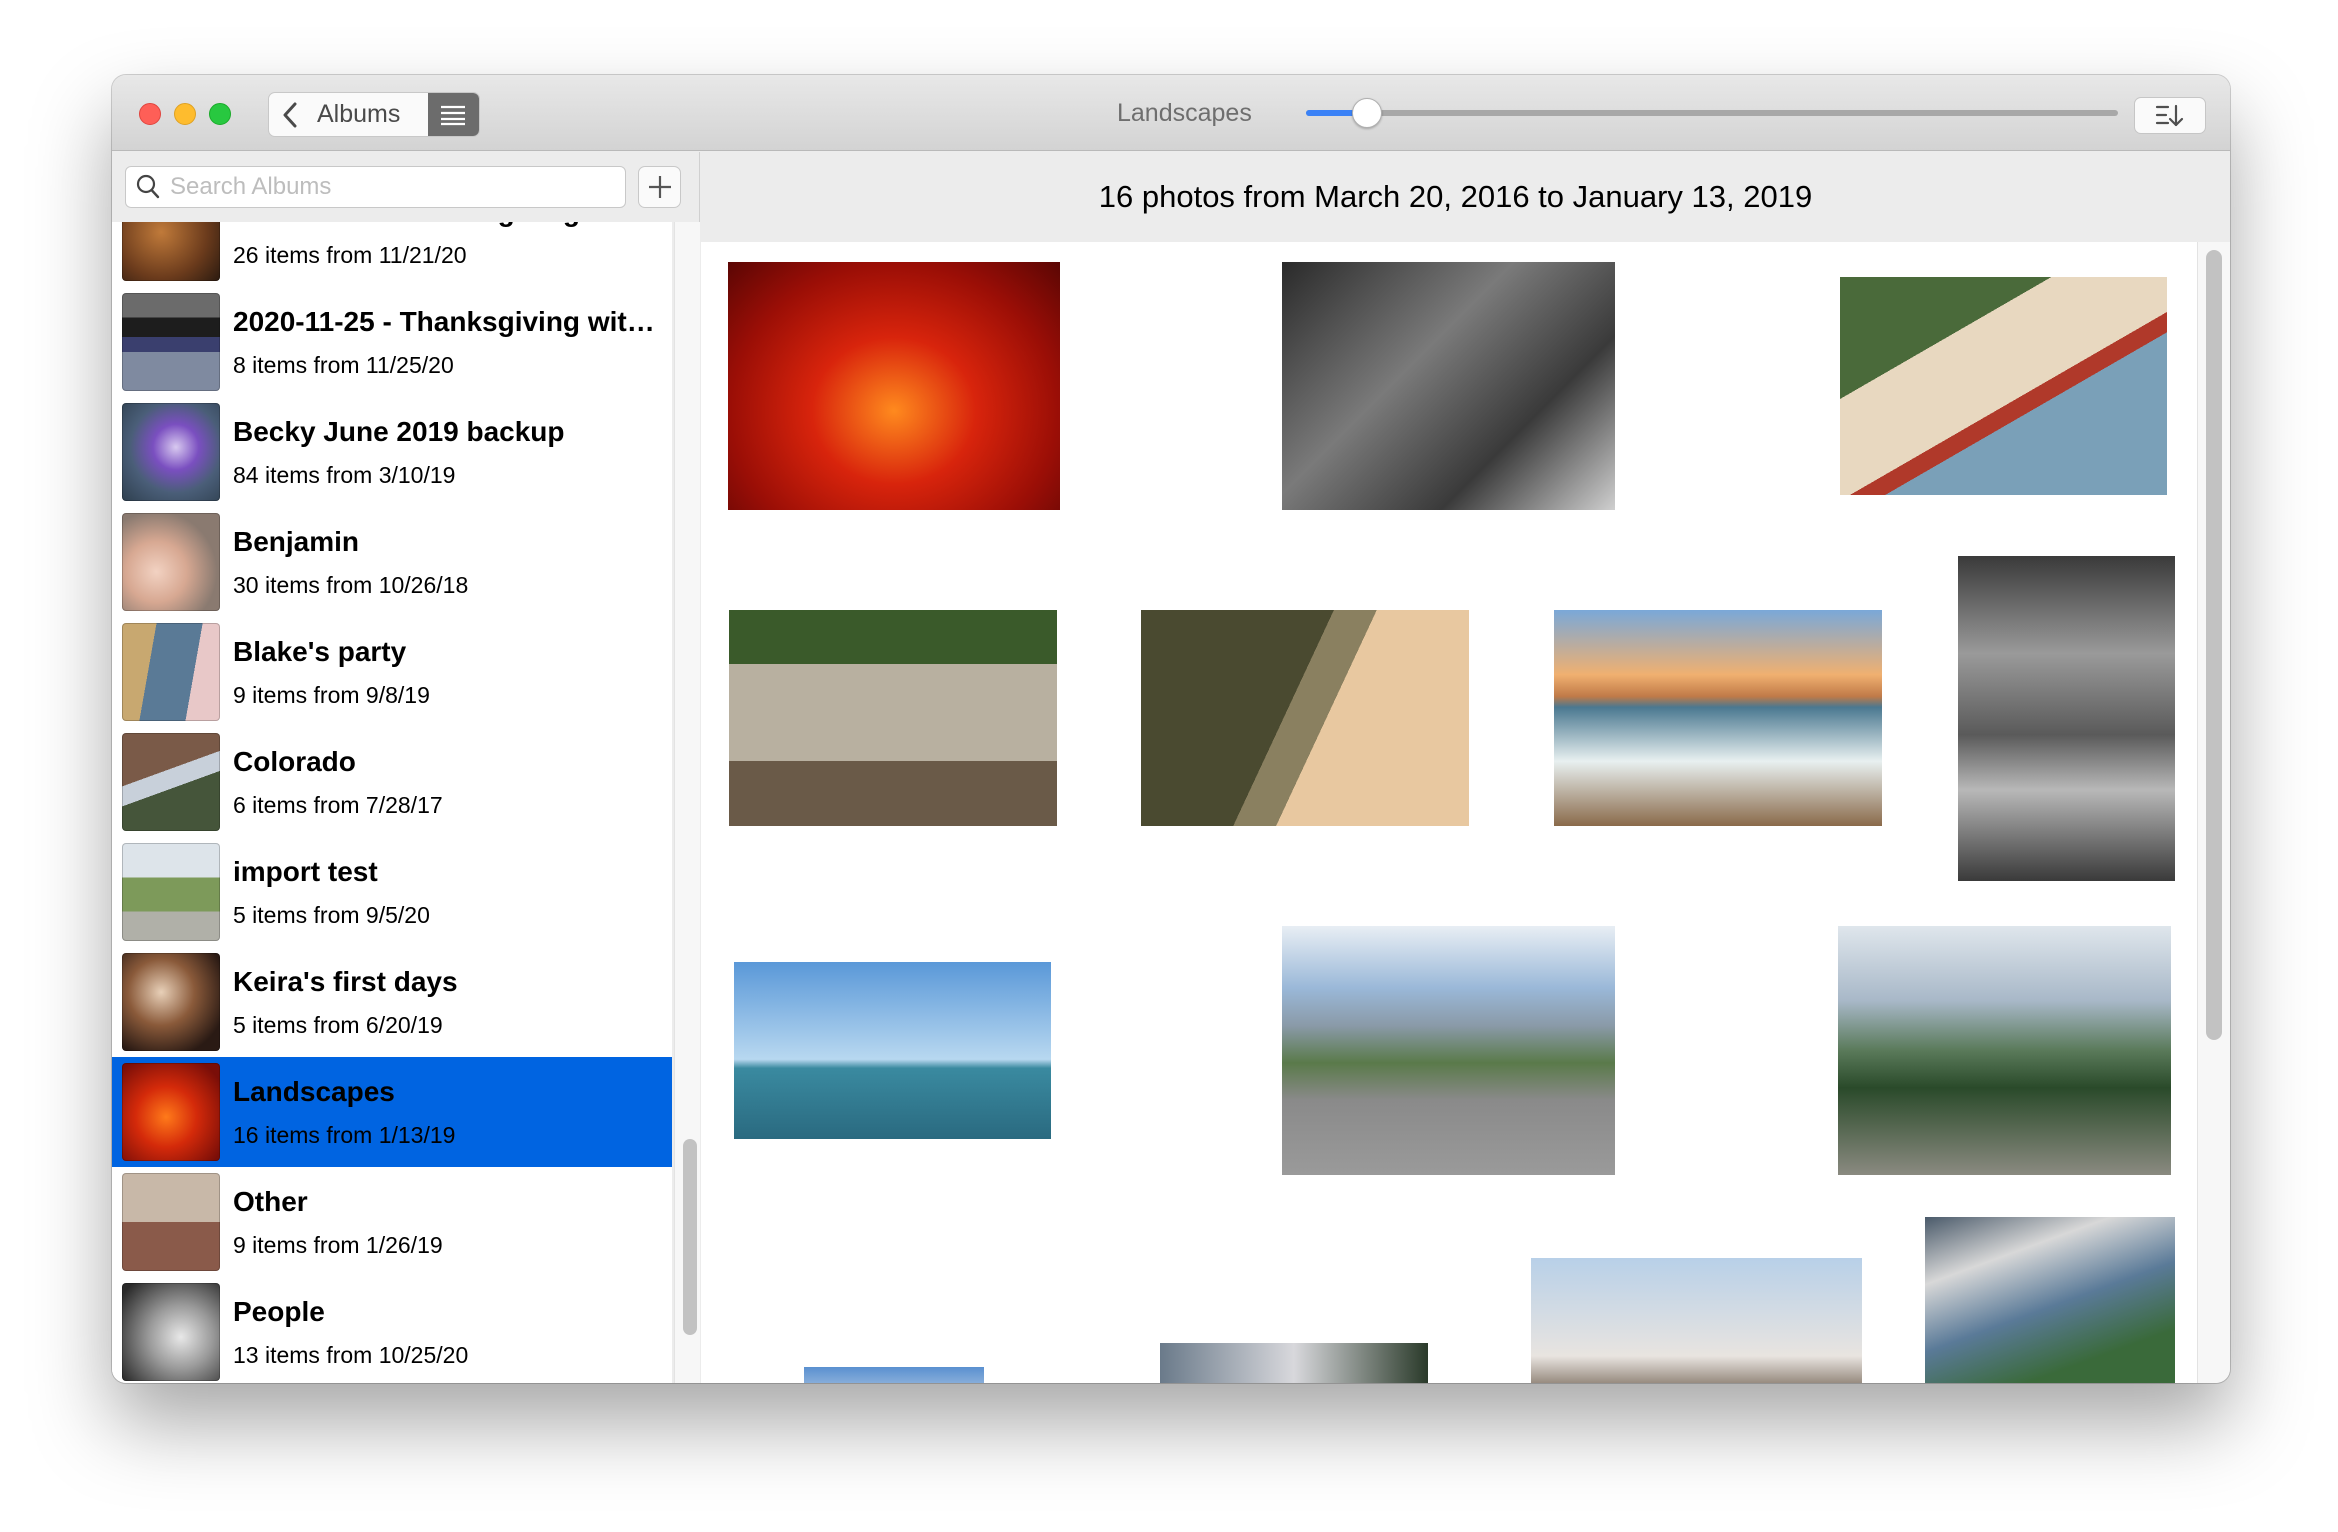  Describe the element at coordinates (344, 475) in the screenshot. I see `album-subtitle: 84 items from 3/10/19` at that location.